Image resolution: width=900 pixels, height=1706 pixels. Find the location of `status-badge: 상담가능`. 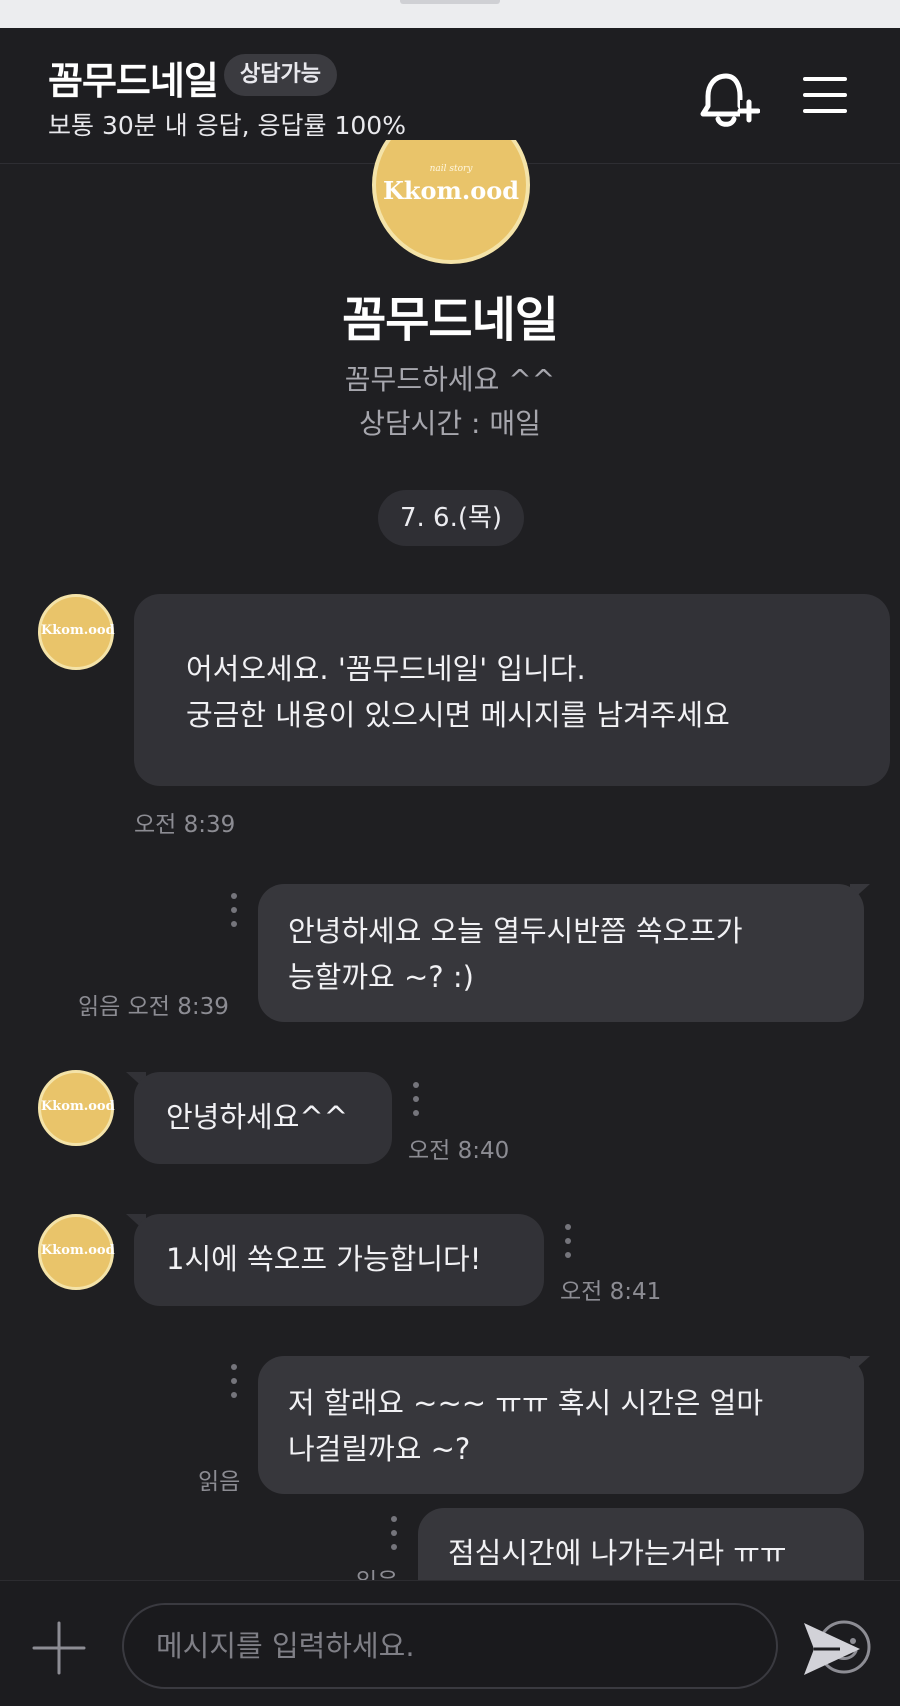

status-badge: 상담가능 is located at coordinates (280, 75).